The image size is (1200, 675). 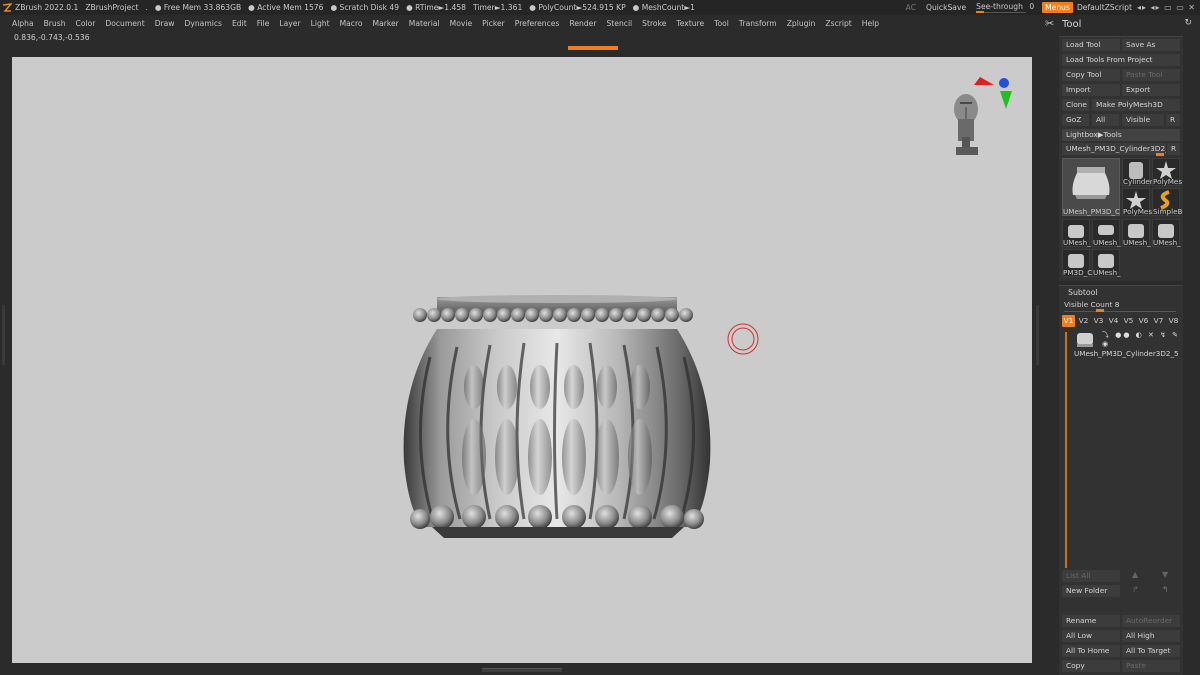 I want to click on tool-thumb-umesh-3: UMesh_, so click(x=1136, y=233).